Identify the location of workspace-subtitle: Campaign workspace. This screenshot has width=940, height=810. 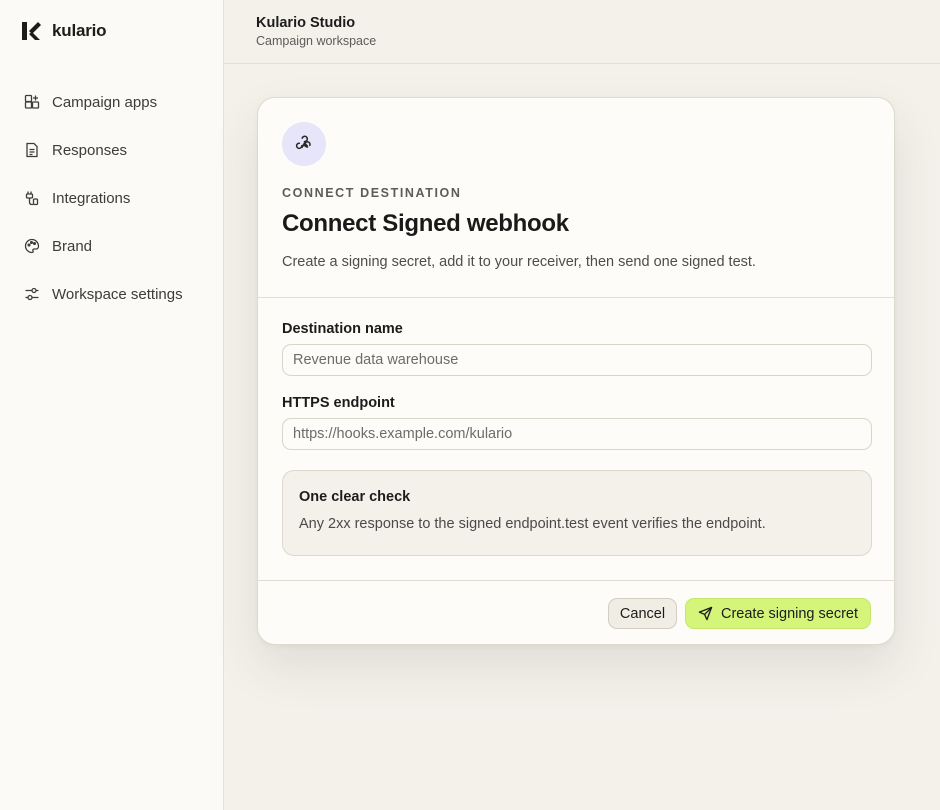
(316, 41).